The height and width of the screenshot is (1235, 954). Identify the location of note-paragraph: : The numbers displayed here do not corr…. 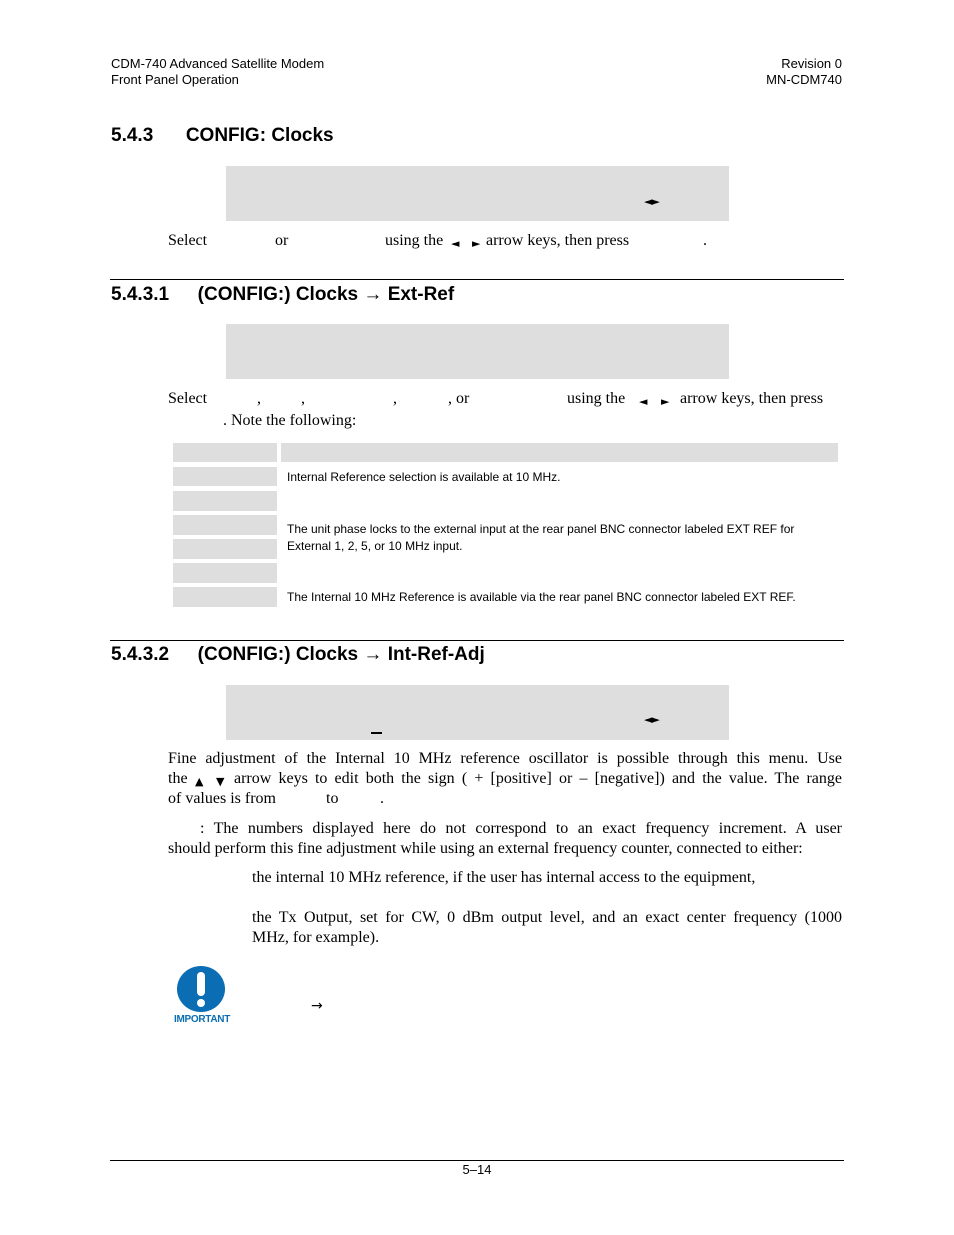
(505, 838).